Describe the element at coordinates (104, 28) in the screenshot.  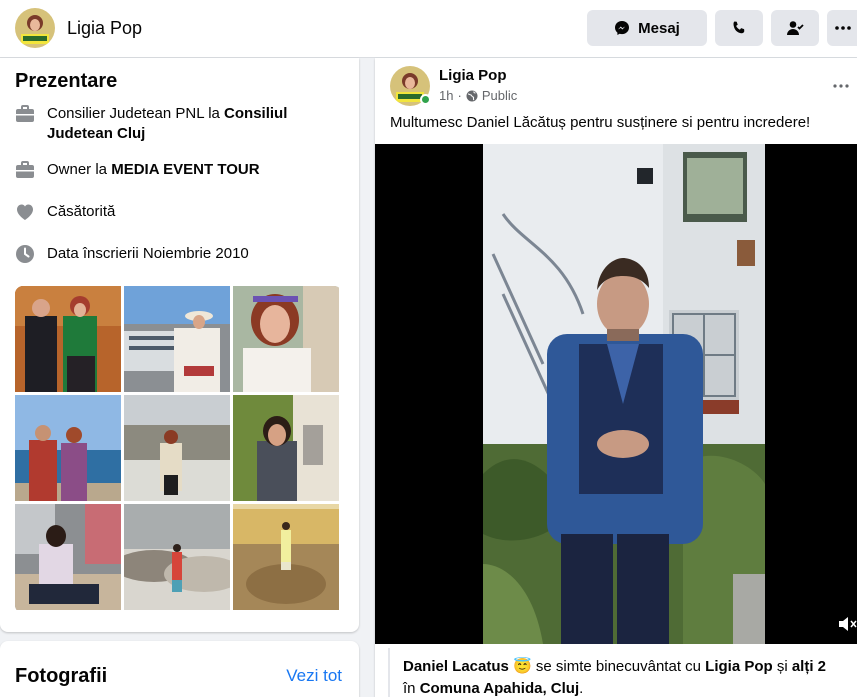
I see `profile-name: Ligia Pop` at that location.